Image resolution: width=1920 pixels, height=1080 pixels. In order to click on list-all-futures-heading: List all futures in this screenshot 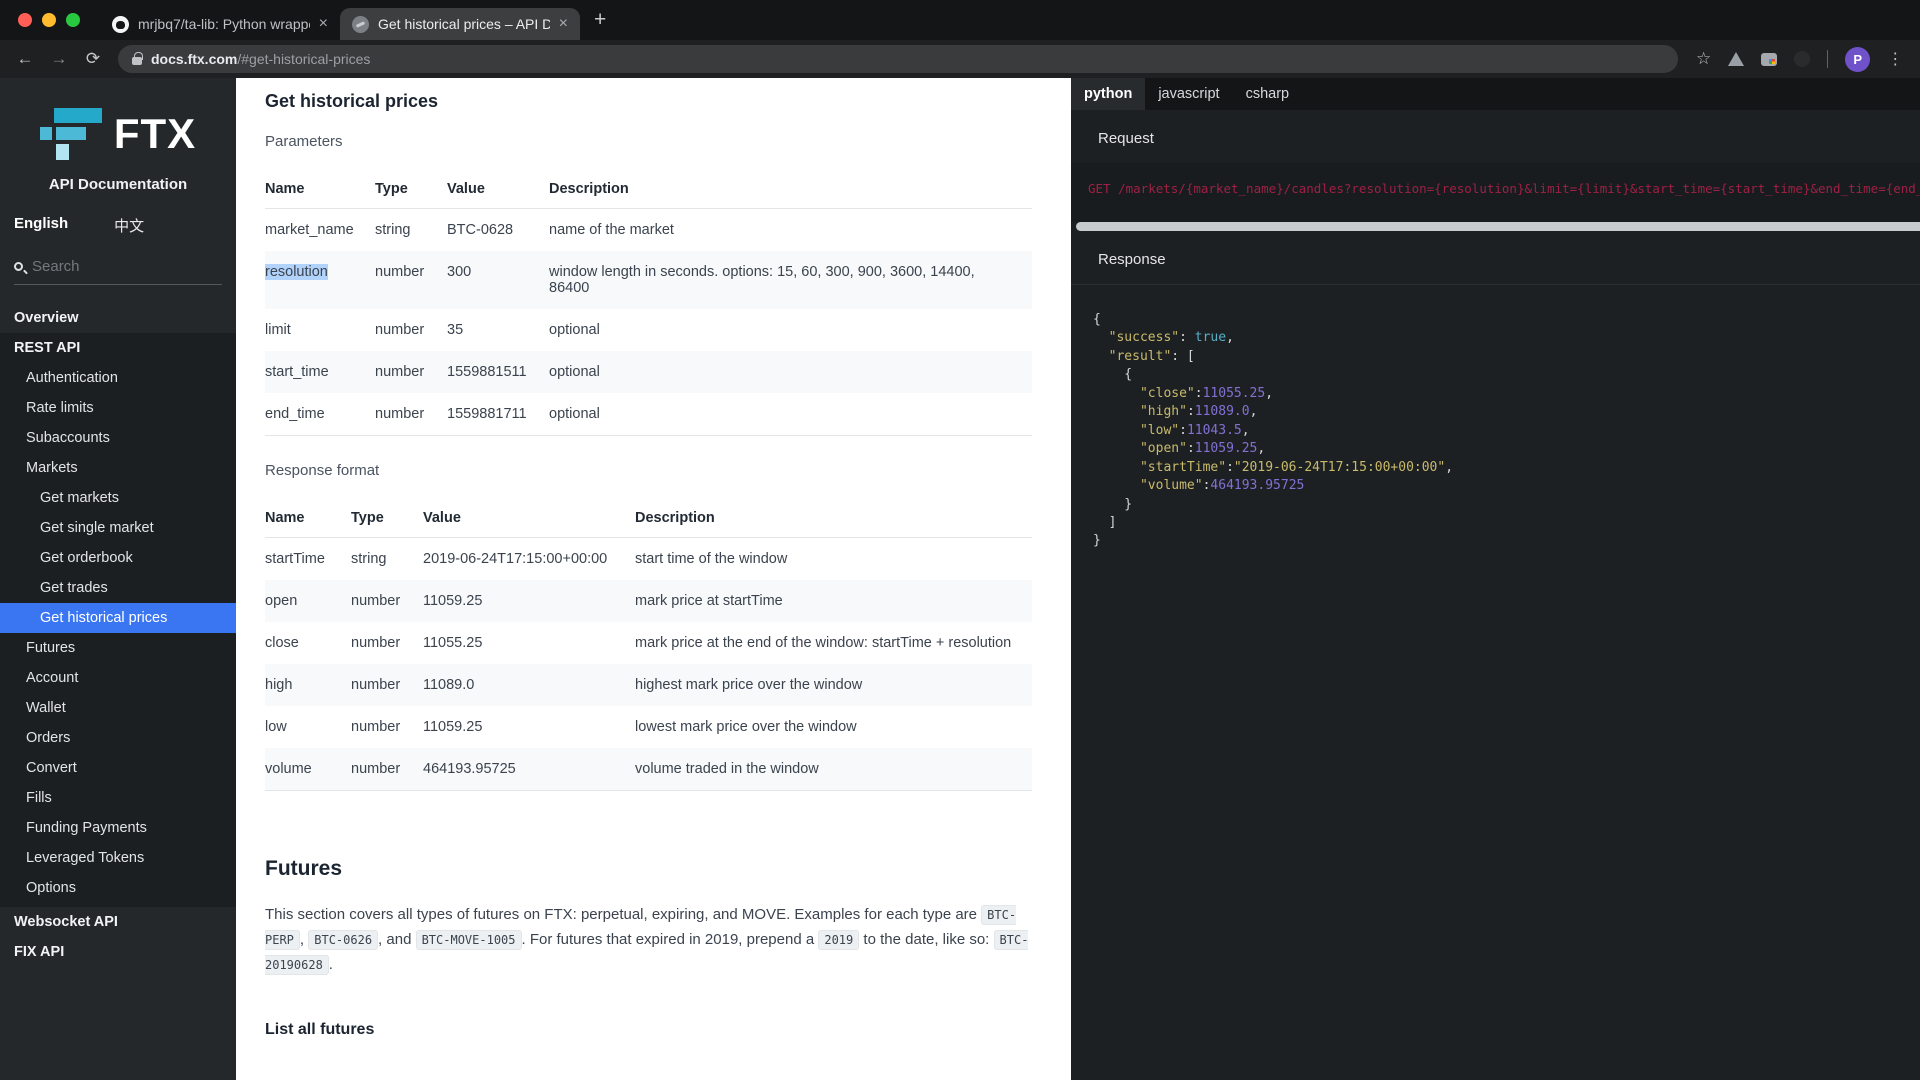, I will do `click(320, 1030)`.